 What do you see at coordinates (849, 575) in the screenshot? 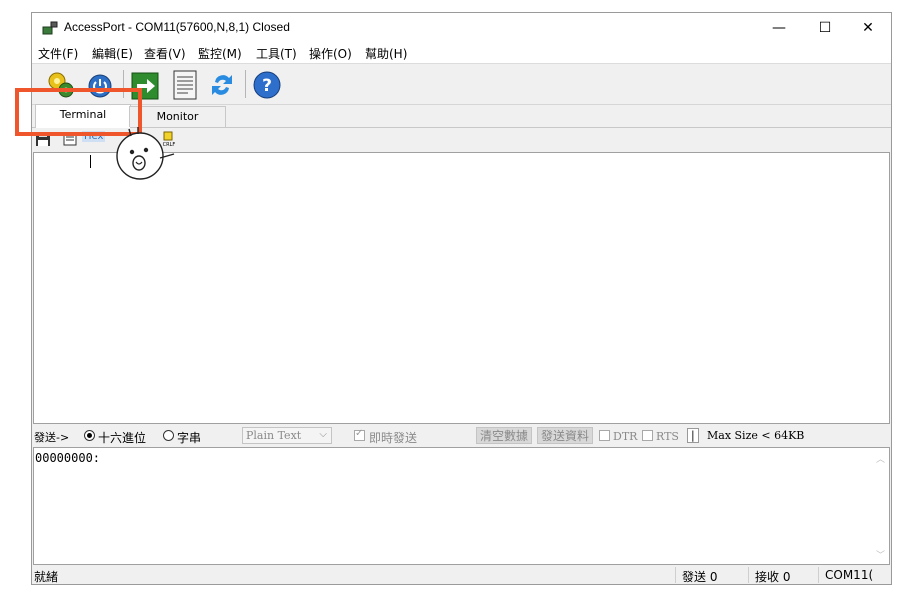
I see `status-port: COM11(` at bounding box center [849, 575].